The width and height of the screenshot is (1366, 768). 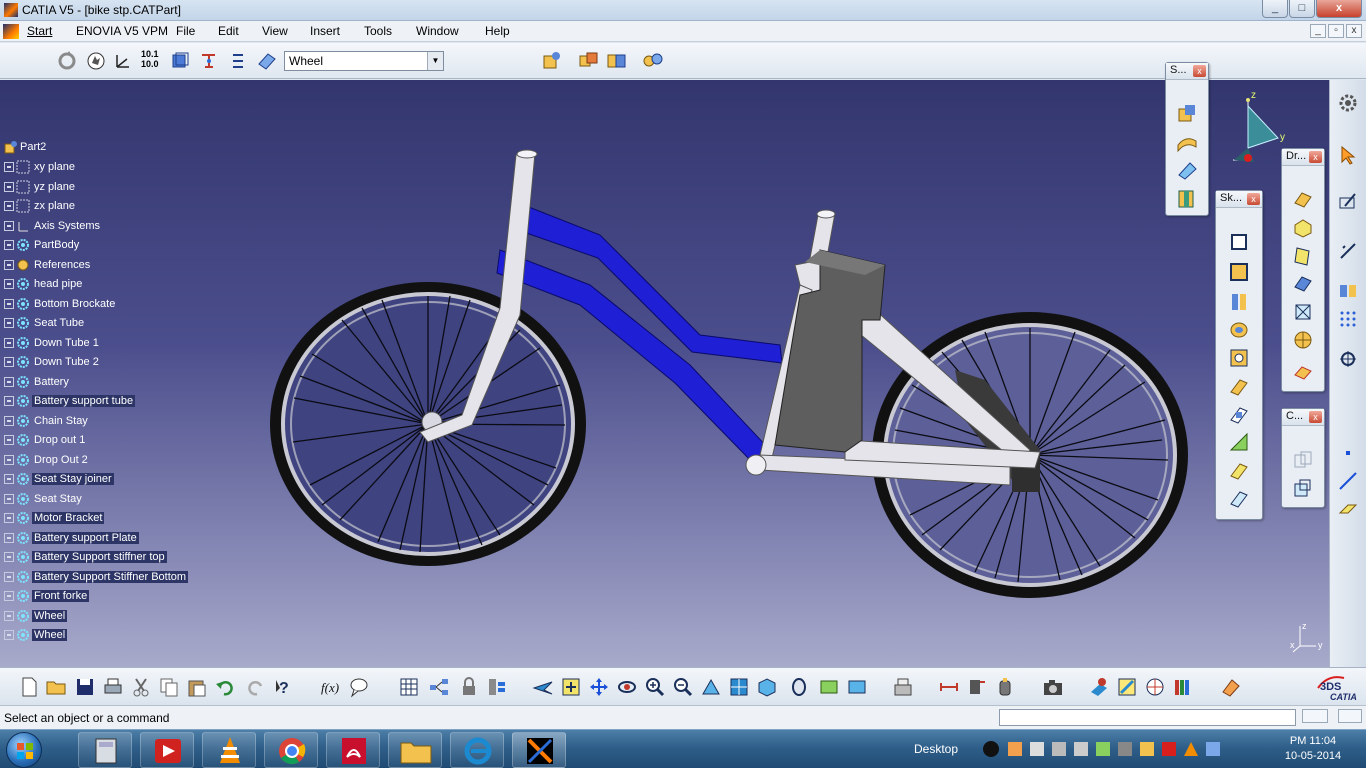 What do you see at coordinates (1187, 142) in the screenshot?
I see `surface-icon` at bounding box center [1187, 142].